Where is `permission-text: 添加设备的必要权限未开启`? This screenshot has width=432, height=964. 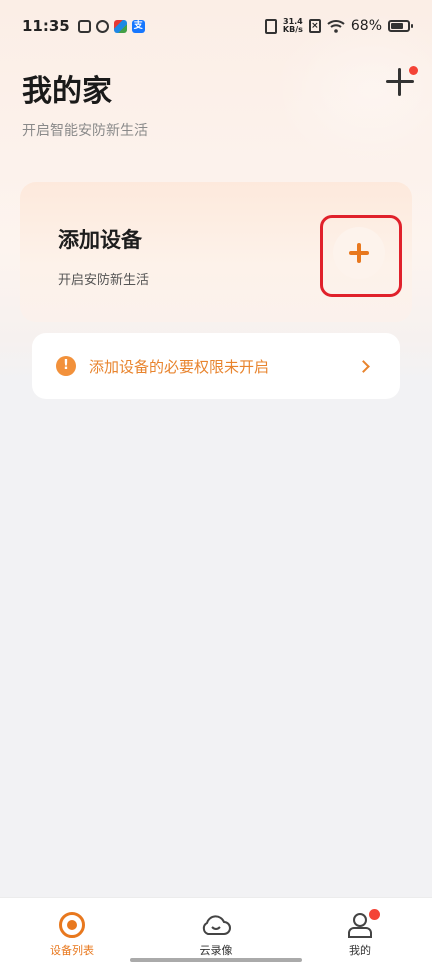 permission-text: 添加设备的必要权限未开启 is located at coordinates (179, 366).